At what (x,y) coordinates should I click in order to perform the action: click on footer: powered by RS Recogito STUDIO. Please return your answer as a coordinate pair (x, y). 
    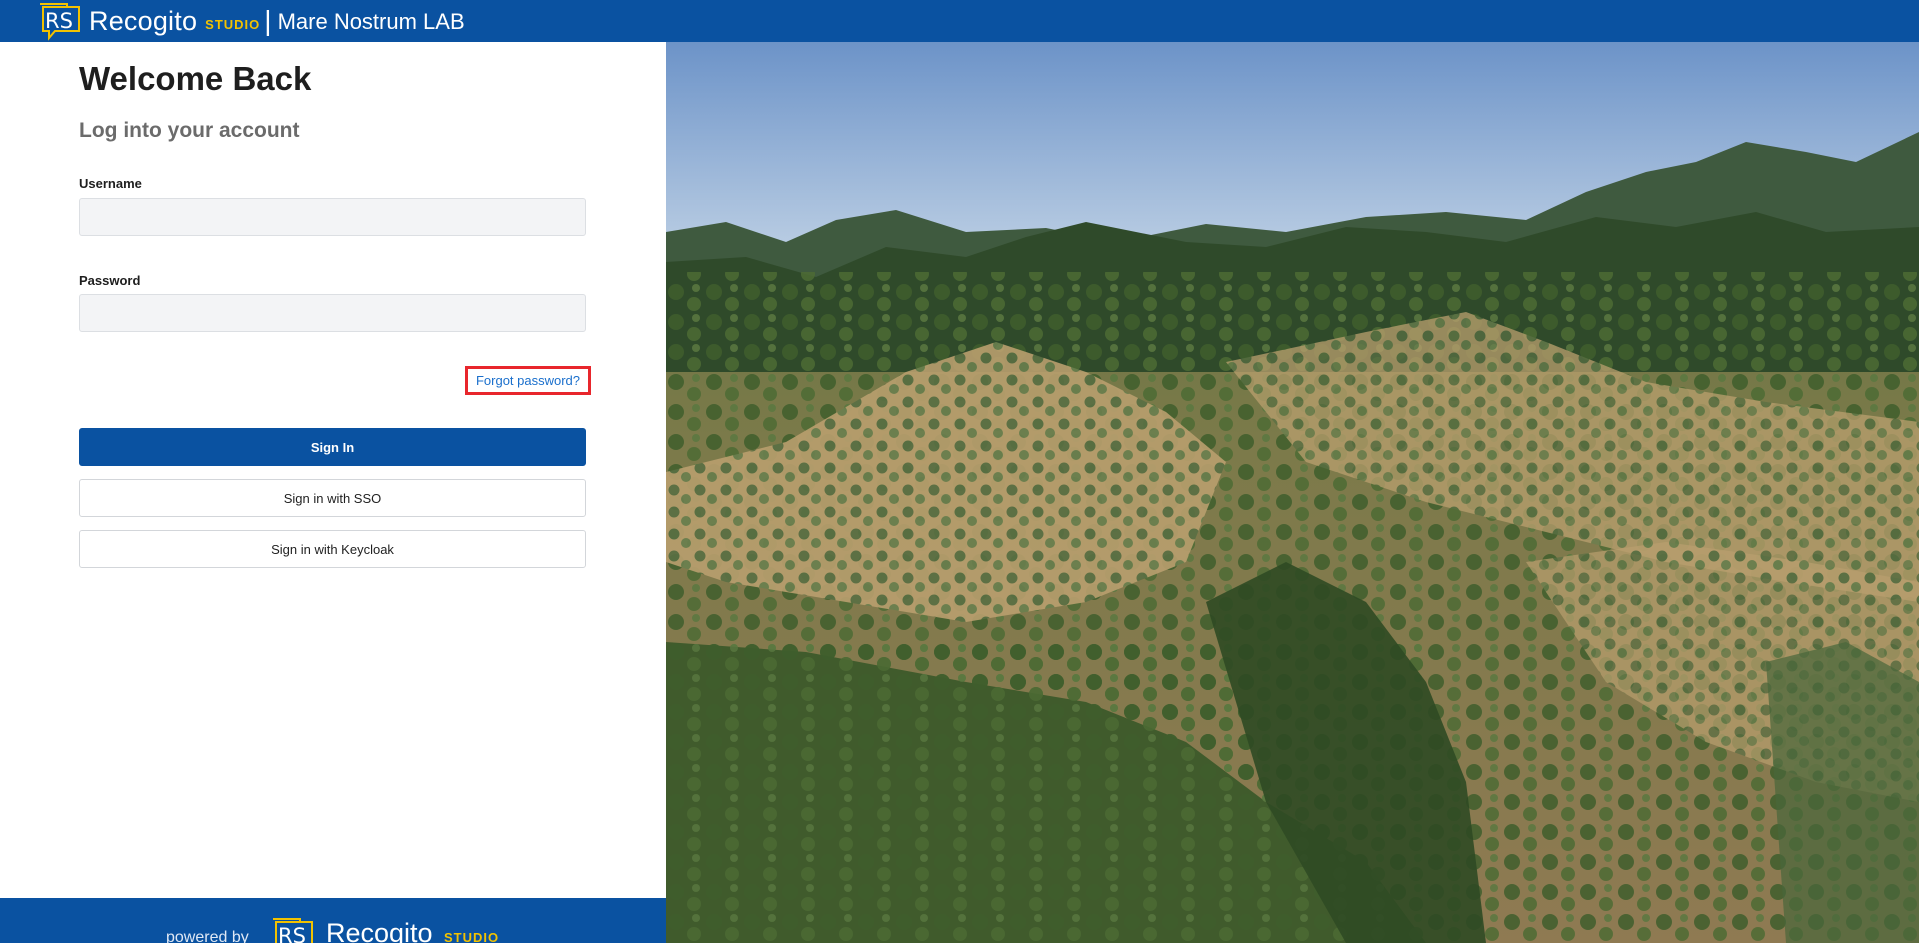
    Looking at the image, I should click on (333, 920).